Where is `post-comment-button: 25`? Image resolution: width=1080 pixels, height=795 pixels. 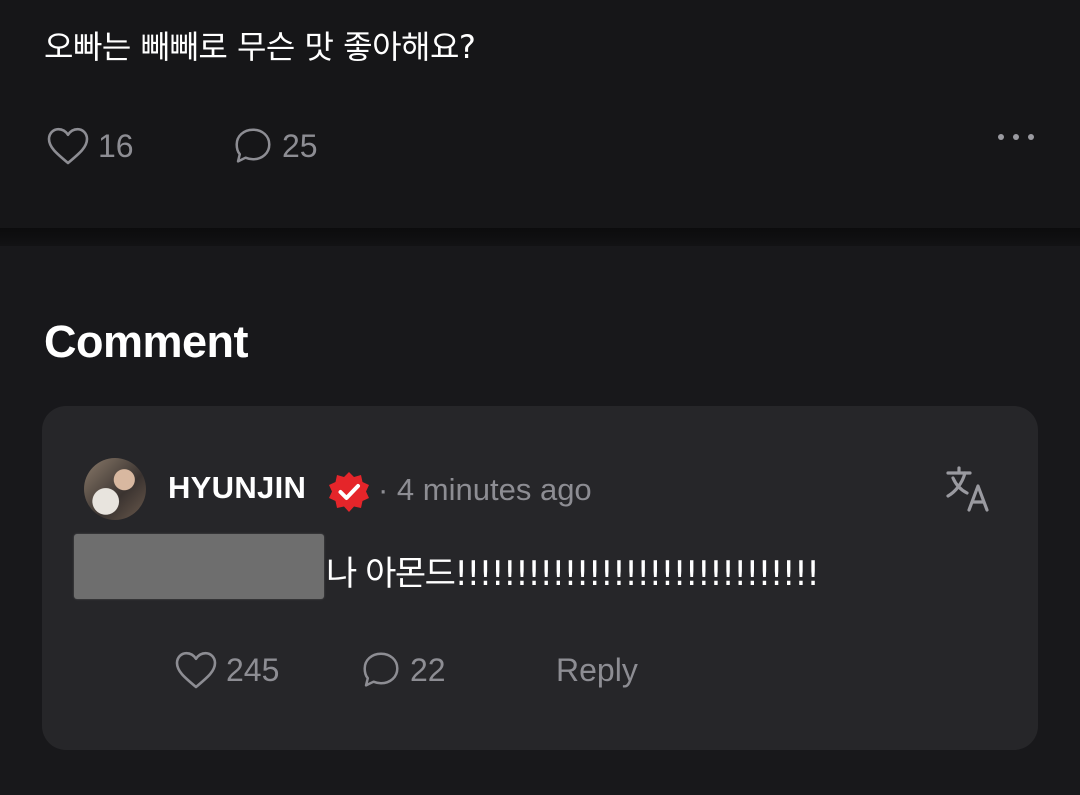
post-comment-button: 25 is located at coordinates (274, 146).